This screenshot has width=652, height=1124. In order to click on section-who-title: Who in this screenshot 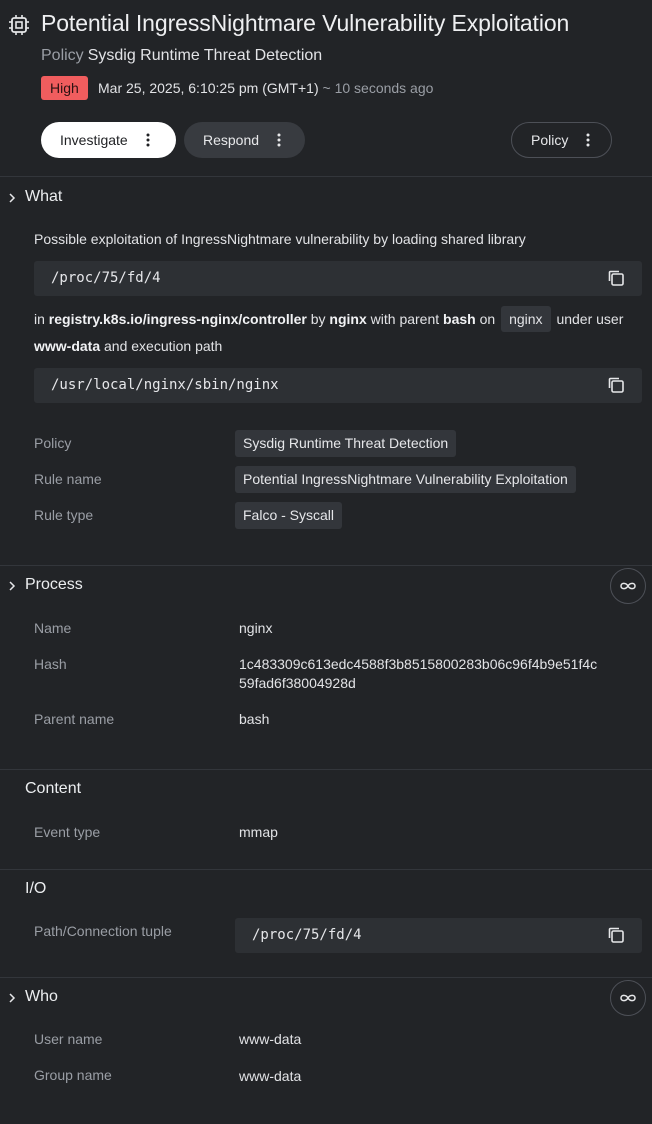, I will do `click(41, 997)`.